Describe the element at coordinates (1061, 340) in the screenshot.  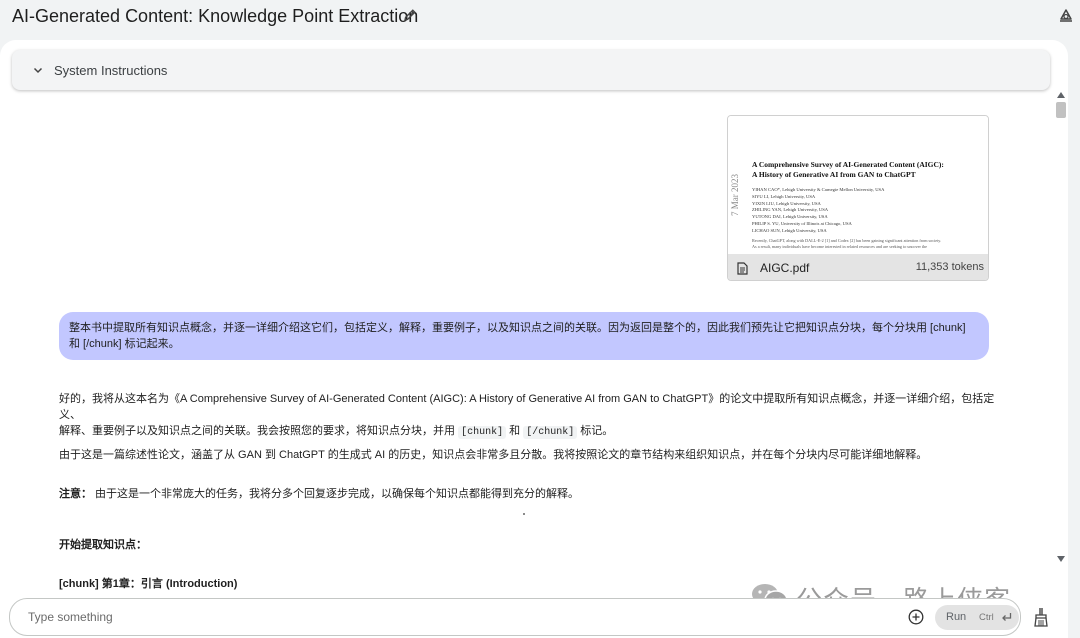
I see `chat-scrollbar` at that location.